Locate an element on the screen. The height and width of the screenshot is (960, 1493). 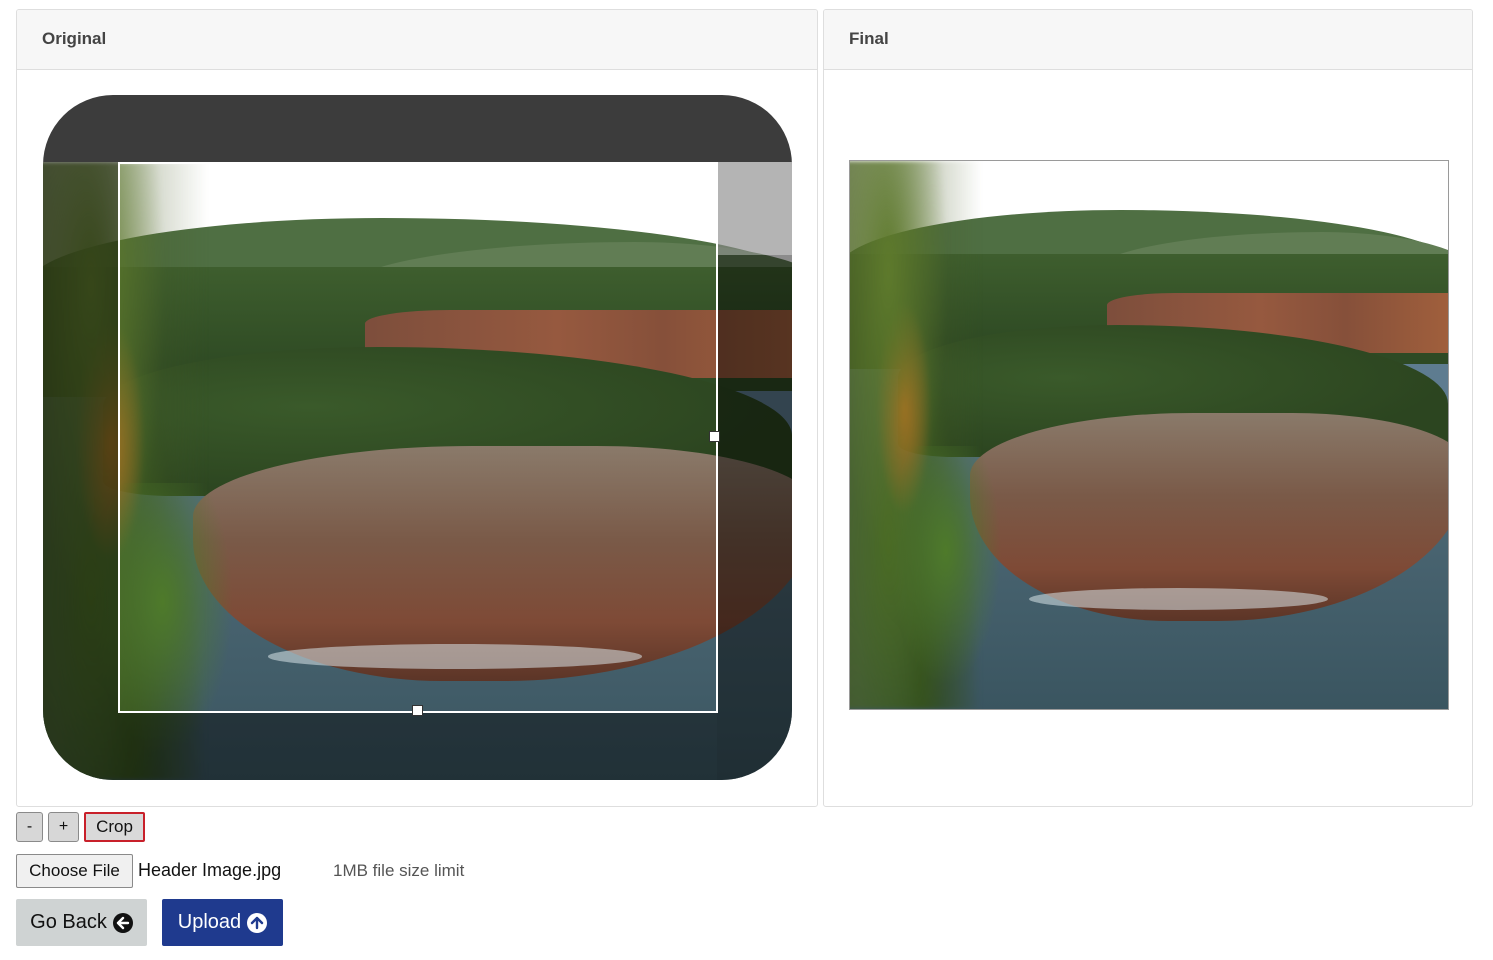
crop-handle-bottom is located at coordinates (417, 710).